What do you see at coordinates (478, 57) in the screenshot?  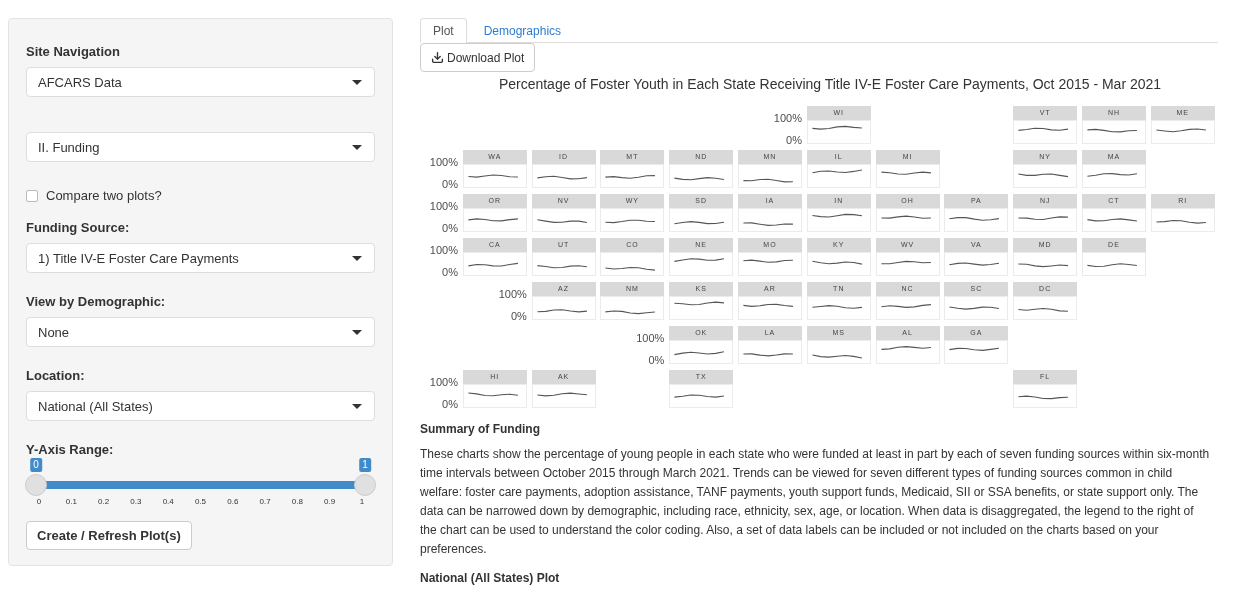 I see `download-button: Download Plot` at bounding box center [478, 57].